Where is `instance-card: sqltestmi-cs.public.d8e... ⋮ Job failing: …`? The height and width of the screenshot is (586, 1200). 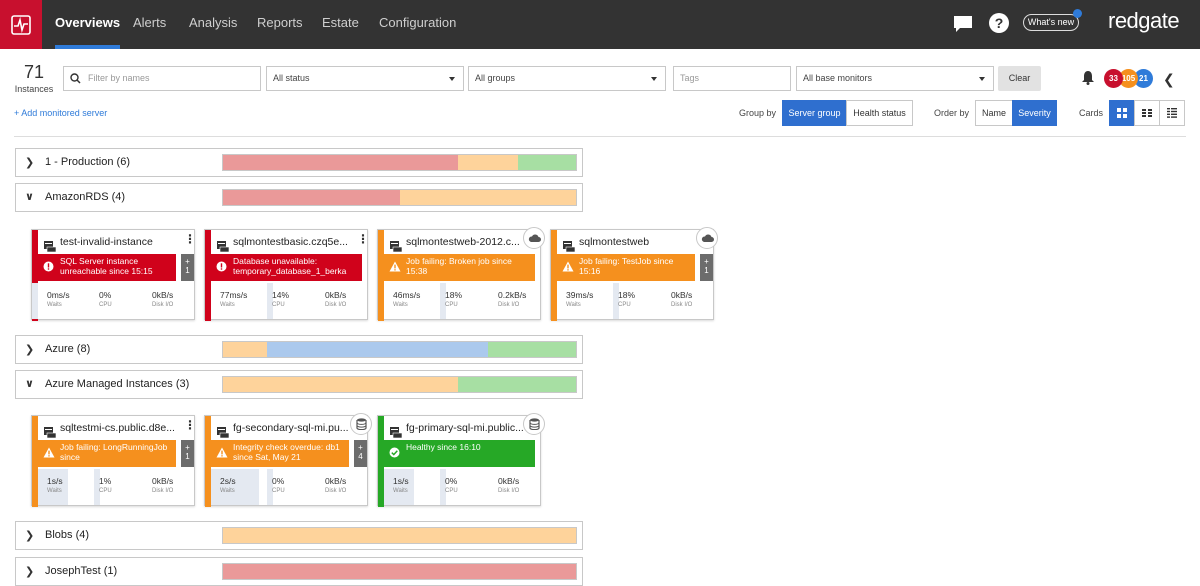 instance-card: sqltestmi-cs.public.d8e... ⋮ Job failing: … is located at coordinates (113, 461).